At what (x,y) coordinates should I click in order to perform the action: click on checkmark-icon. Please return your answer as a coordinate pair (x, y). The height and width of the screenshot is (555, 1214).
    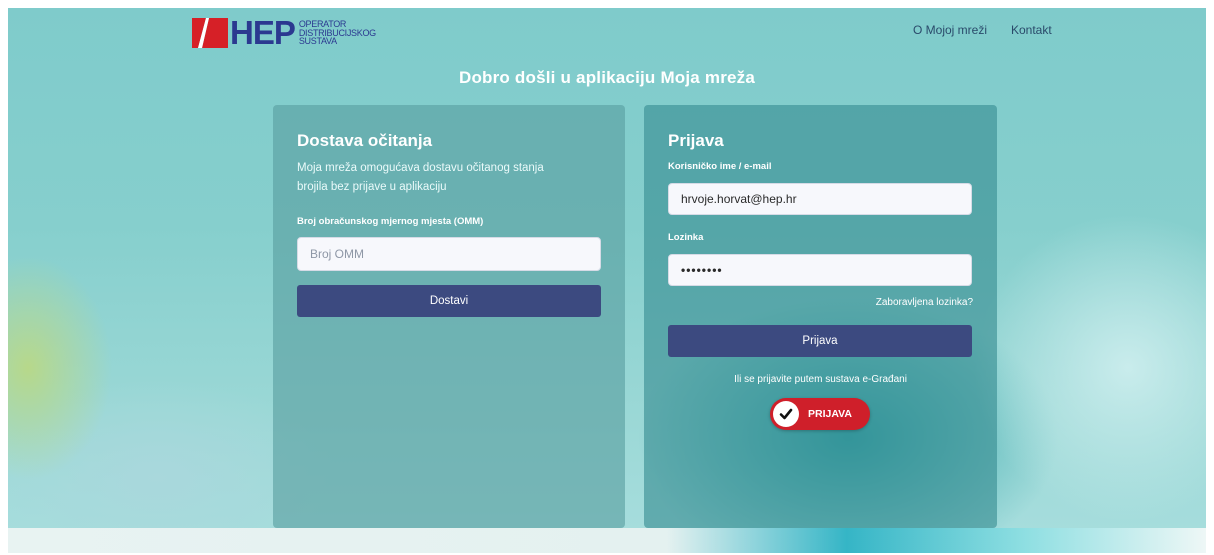
    Looking at the image, I should click on (786, 414).